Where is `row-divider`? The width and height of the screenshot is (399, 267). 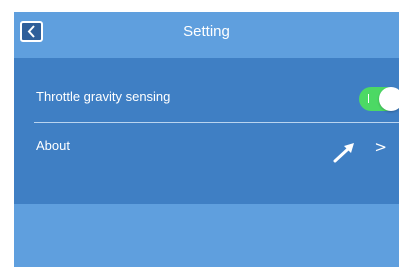
row-divider is located at coordinates (216, 122).